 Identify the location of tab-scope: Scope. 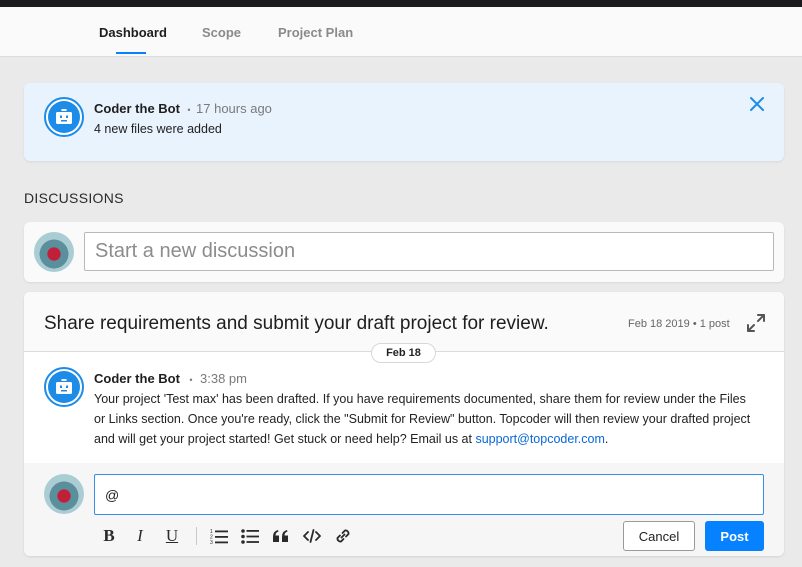
(221, 32).